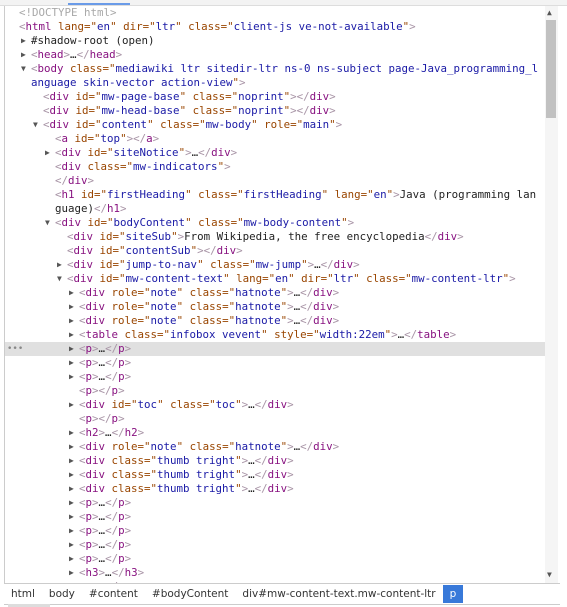 The height and width of the screenshot is (607, 567). I want to click on dom-node-row: <a id="top"></a>, so click(275, 139).